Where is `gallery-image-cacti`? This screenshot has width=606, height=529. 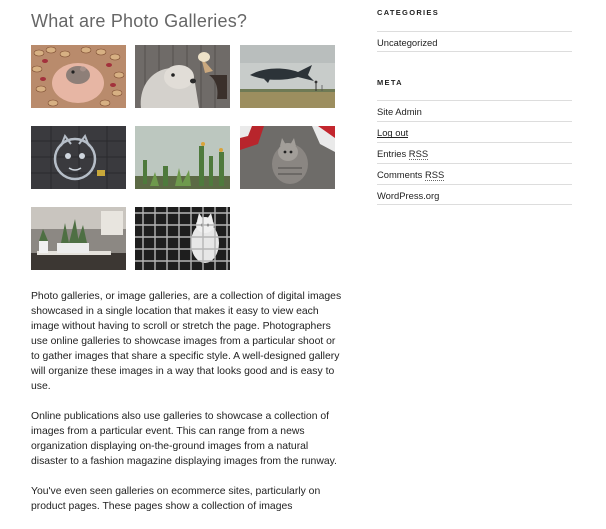 gallery-image-cacti is located at coordinates (182, 157).